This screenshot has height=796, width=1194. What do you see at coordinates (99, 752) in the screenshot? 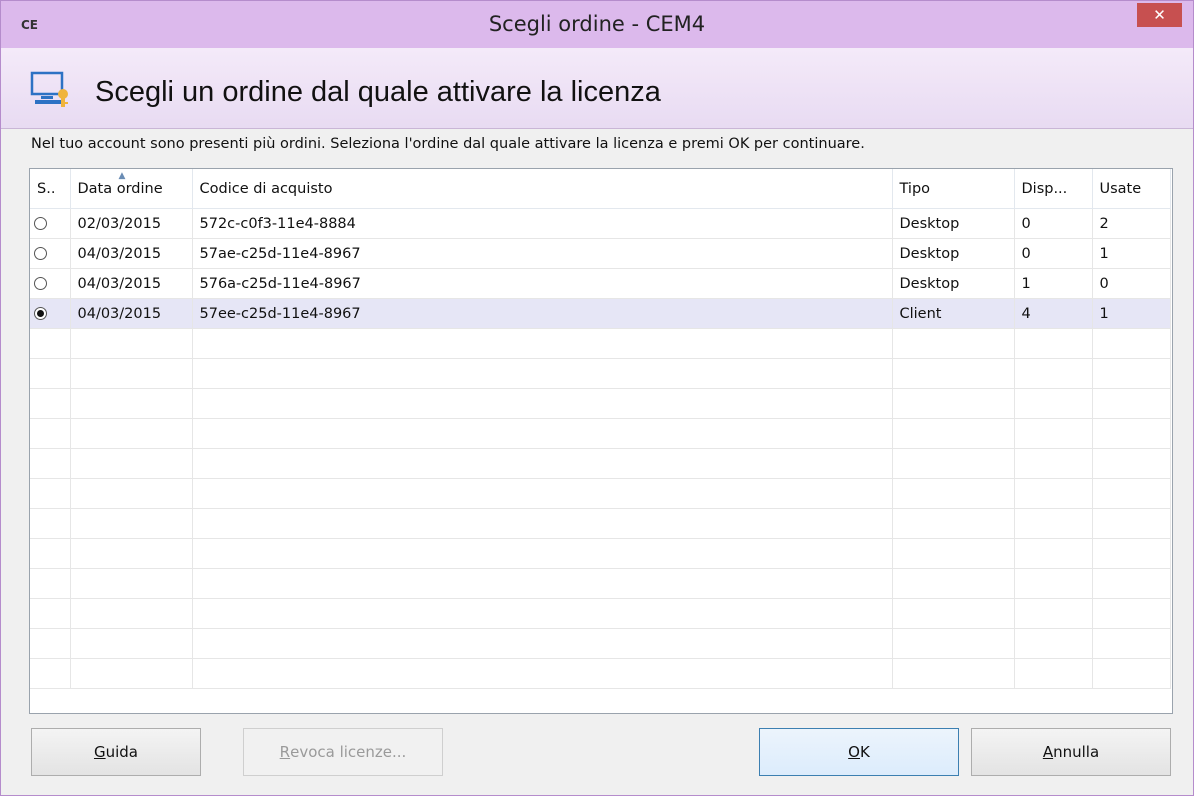
I see `mnemonic: G` at bounding box center [99, 752].